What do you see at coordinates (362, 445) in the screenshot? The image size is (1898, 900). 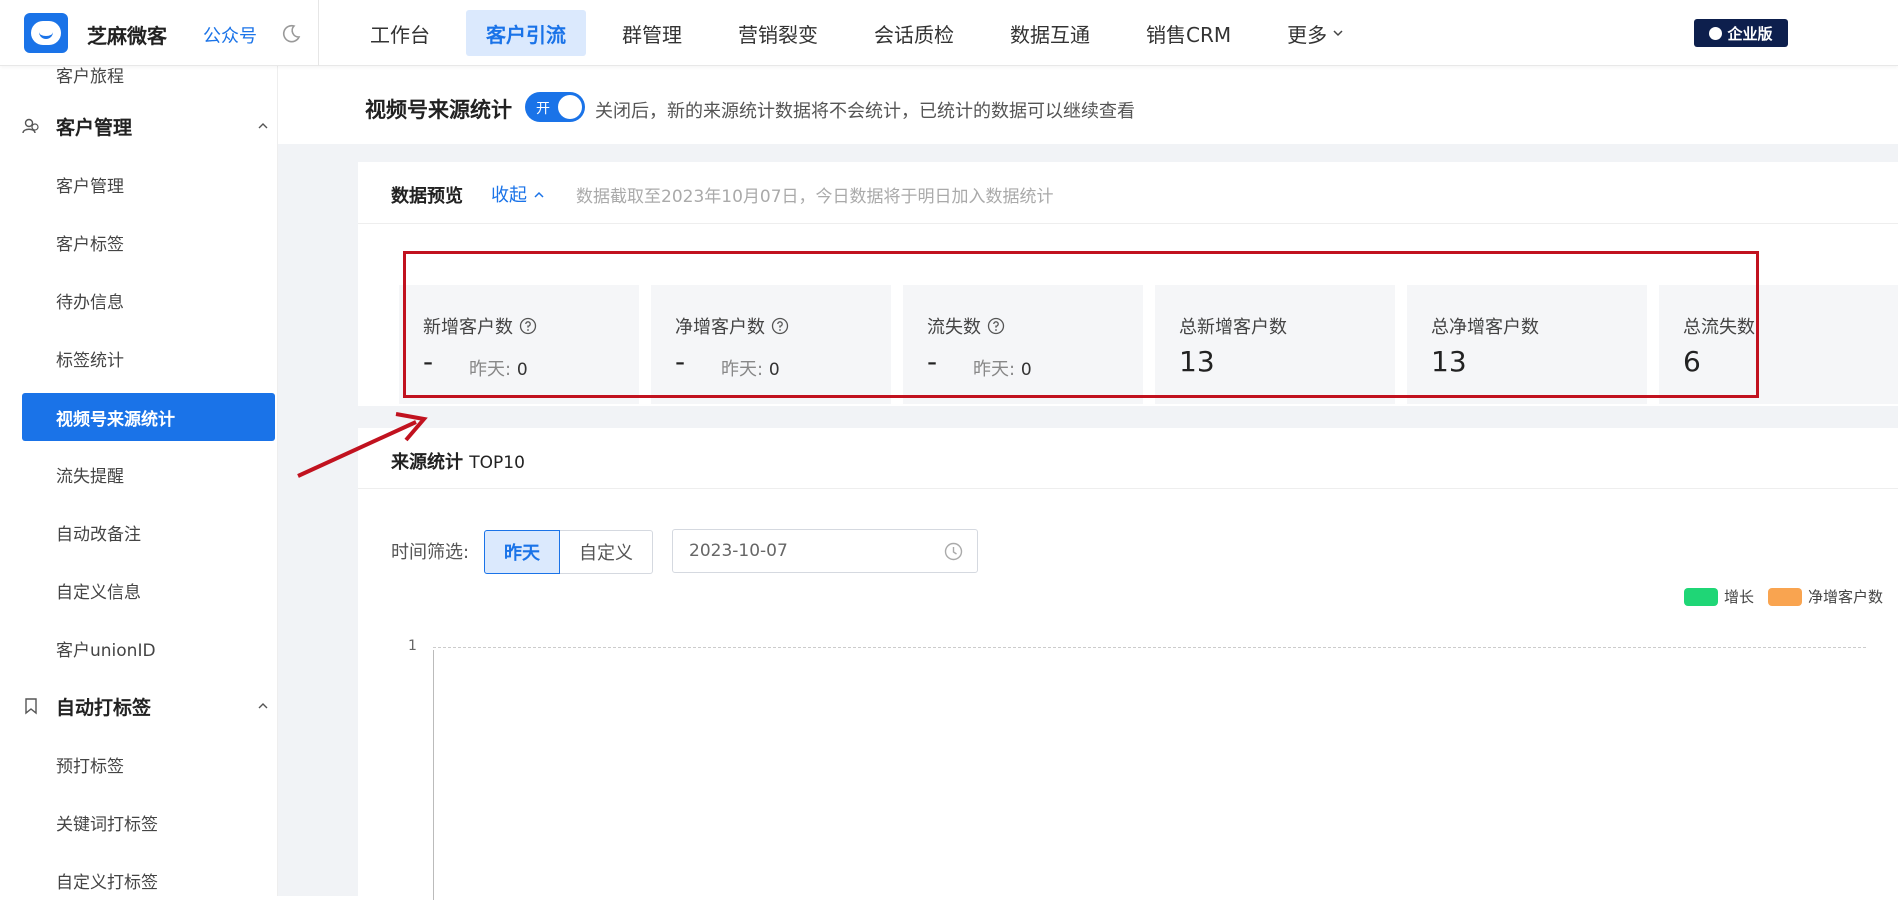 I see `annotation-arrow-icon` at bounding box center [362, 445].